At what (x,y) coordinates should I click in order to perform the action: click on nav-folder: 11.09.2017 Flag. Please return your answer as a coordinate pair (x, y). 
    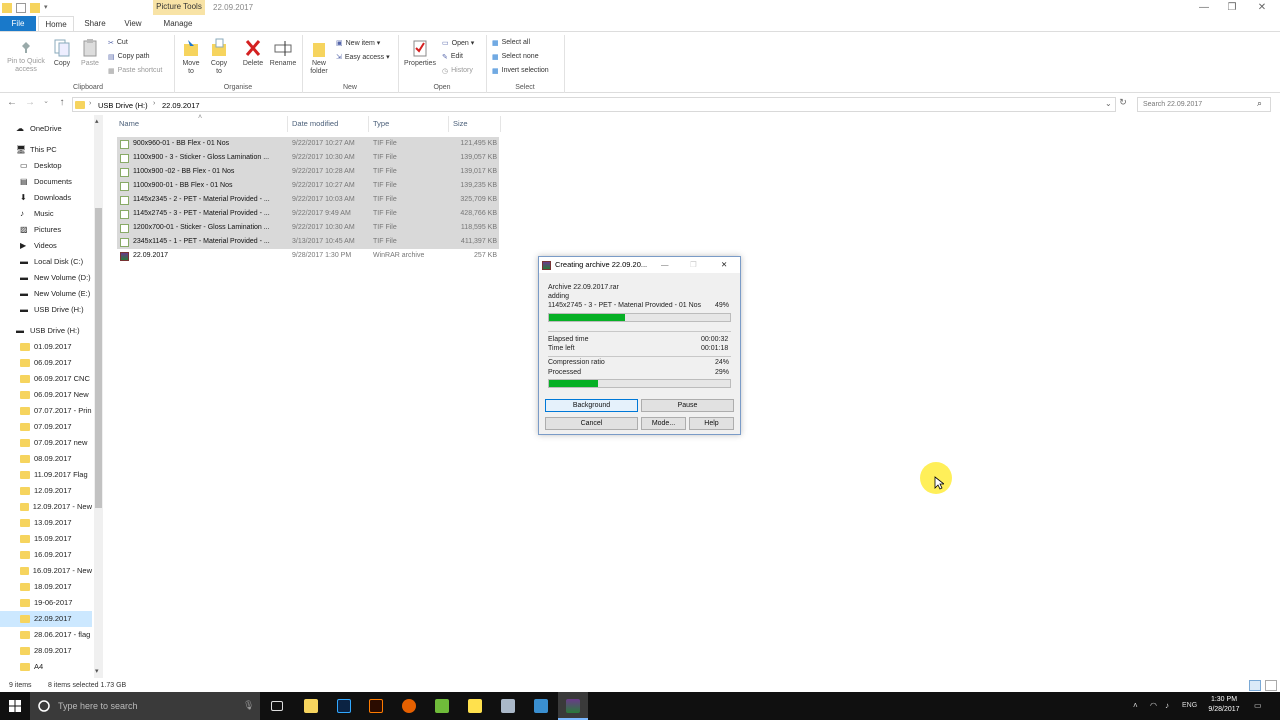
    Looking at the image, I should click on (46, 475).